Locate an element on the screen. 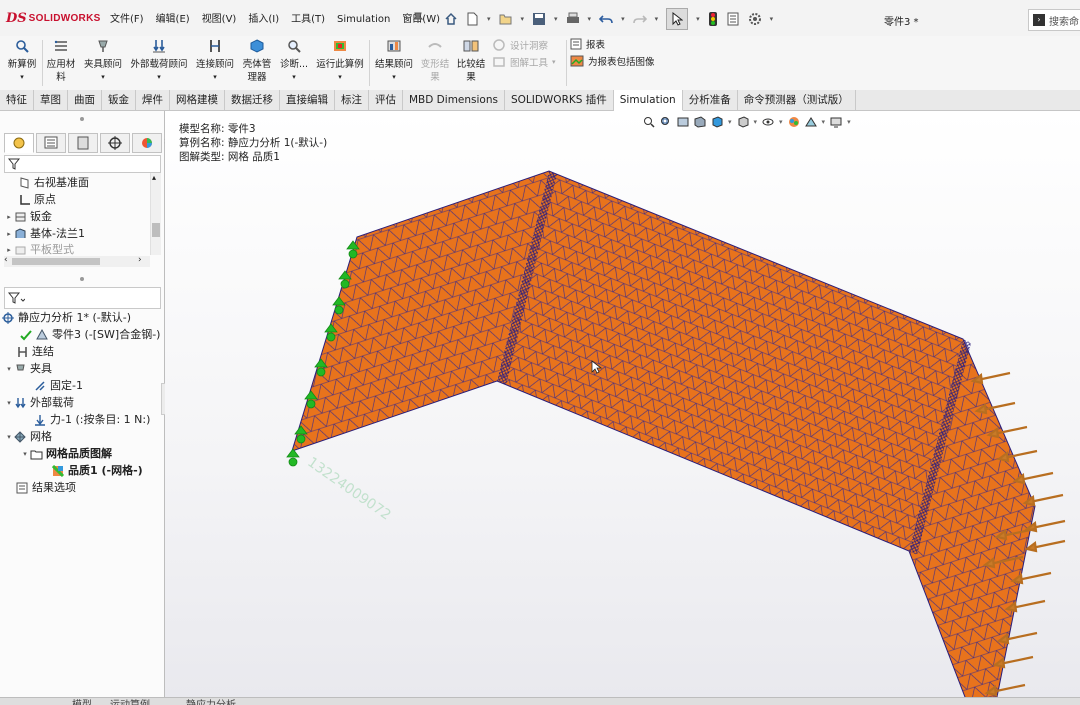 The image size is (1080, 705). redo-dropdown-icon: ▾ is located at coordinates (657, 19).